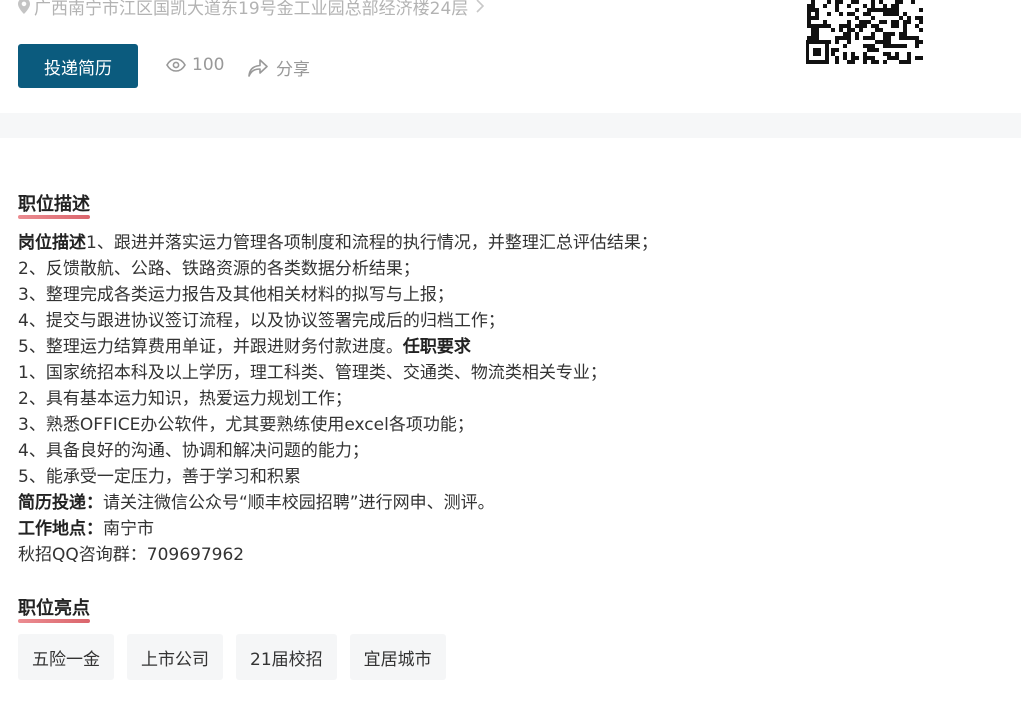 The height and width of the screenshot is (710, 1021). Describe the element at coordinates (286, 657) in the screenshot. I see `highlight-tag: 21届校招` at that location.